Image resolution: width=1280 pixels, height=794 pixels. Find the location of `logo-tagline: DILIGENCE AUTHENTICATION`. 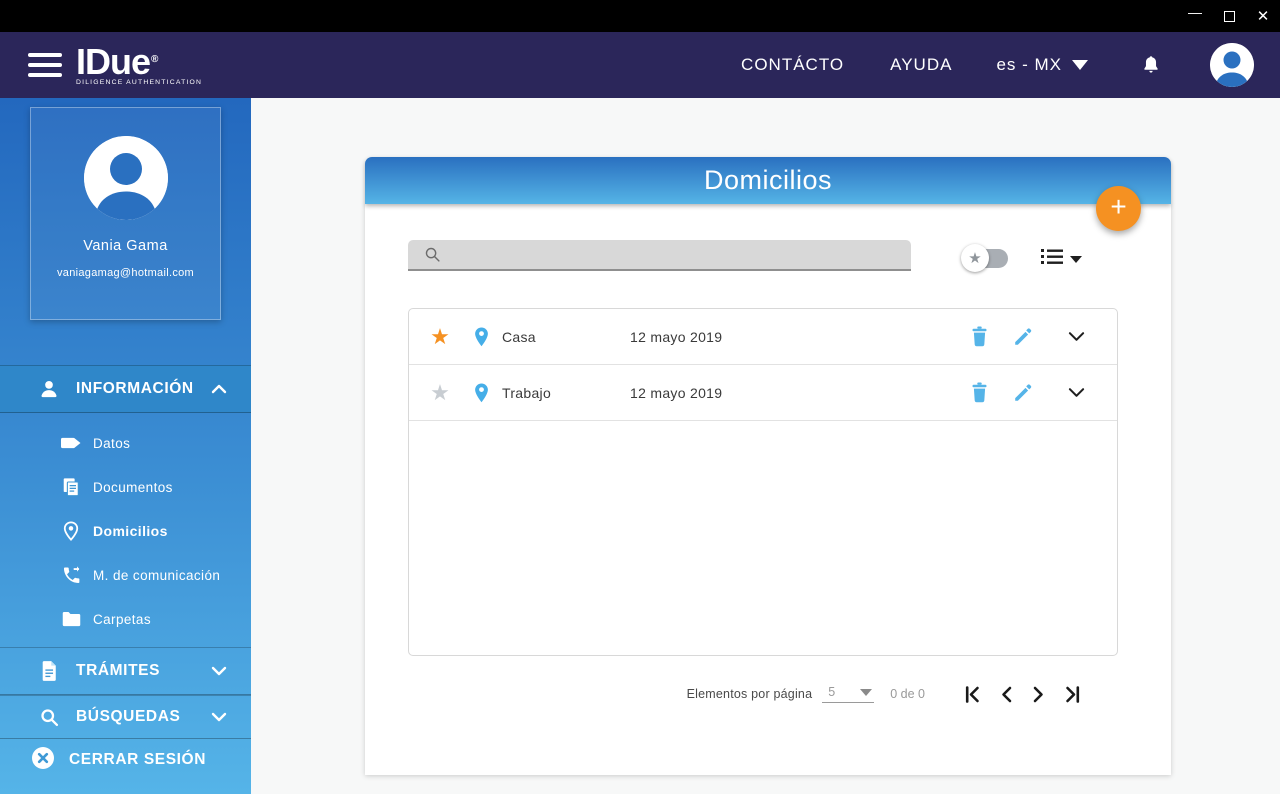

logo-tagline: DILIGENCE AUTHENTICATION is located at coordinates (139, 82).